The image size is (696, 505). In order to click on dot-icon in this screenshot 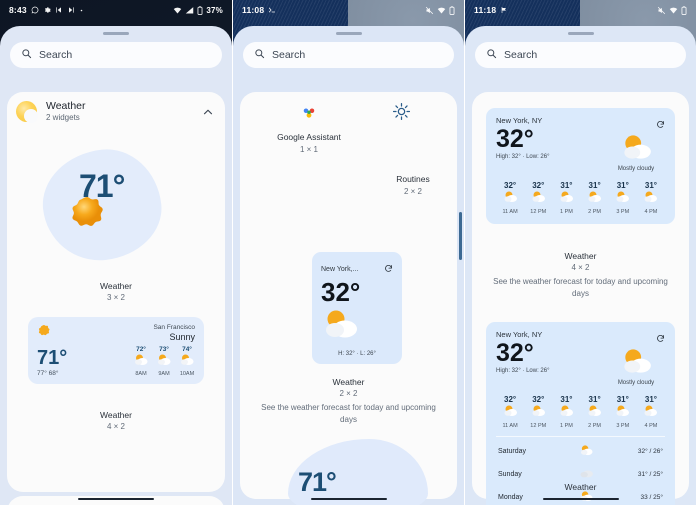, I will do `click(81, 10)`.